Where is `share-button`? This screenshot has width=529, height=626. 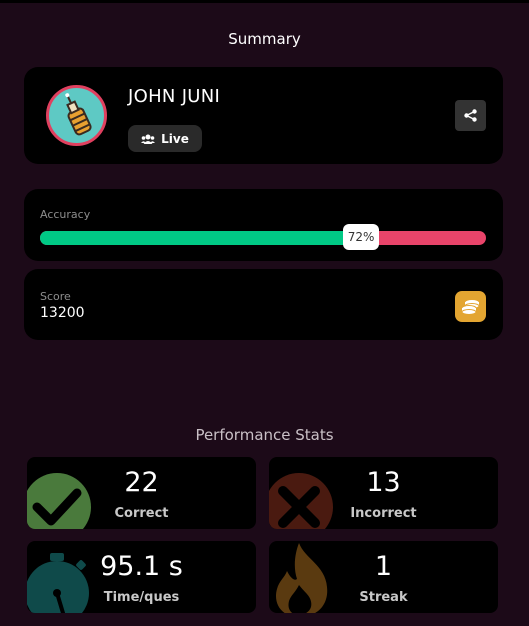
share-button is located at coordinates (470, 115).